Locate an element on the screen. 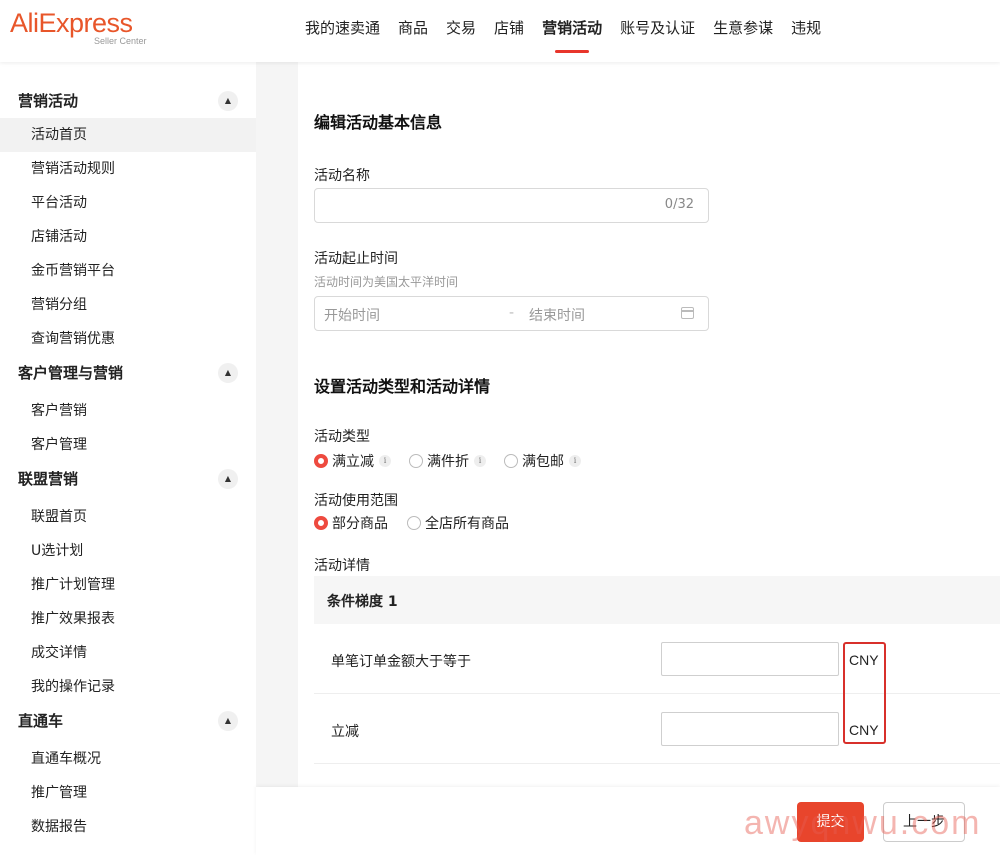  radio-label: 满包邮 is located at coordinates (543, 461).